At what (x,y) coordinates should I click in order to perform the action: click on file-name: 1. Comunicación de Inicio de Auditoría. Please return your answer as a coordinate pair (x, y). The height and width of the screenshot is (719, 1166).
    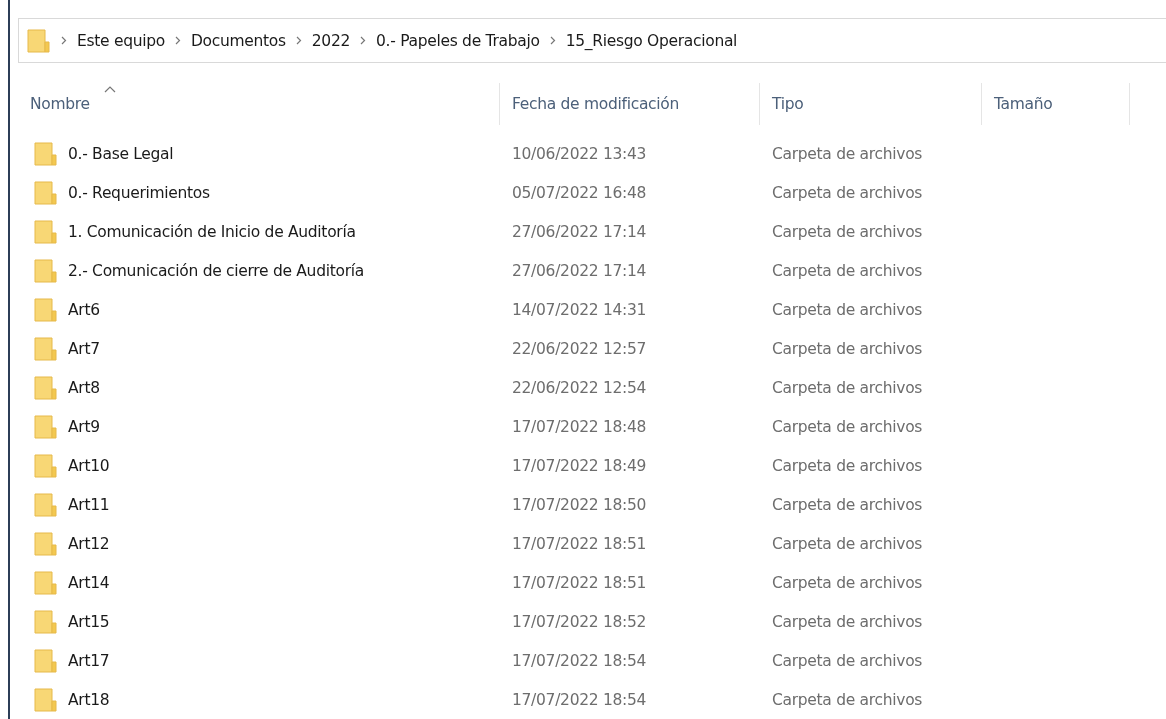
    Looking at the image, I should click on (212, 231).